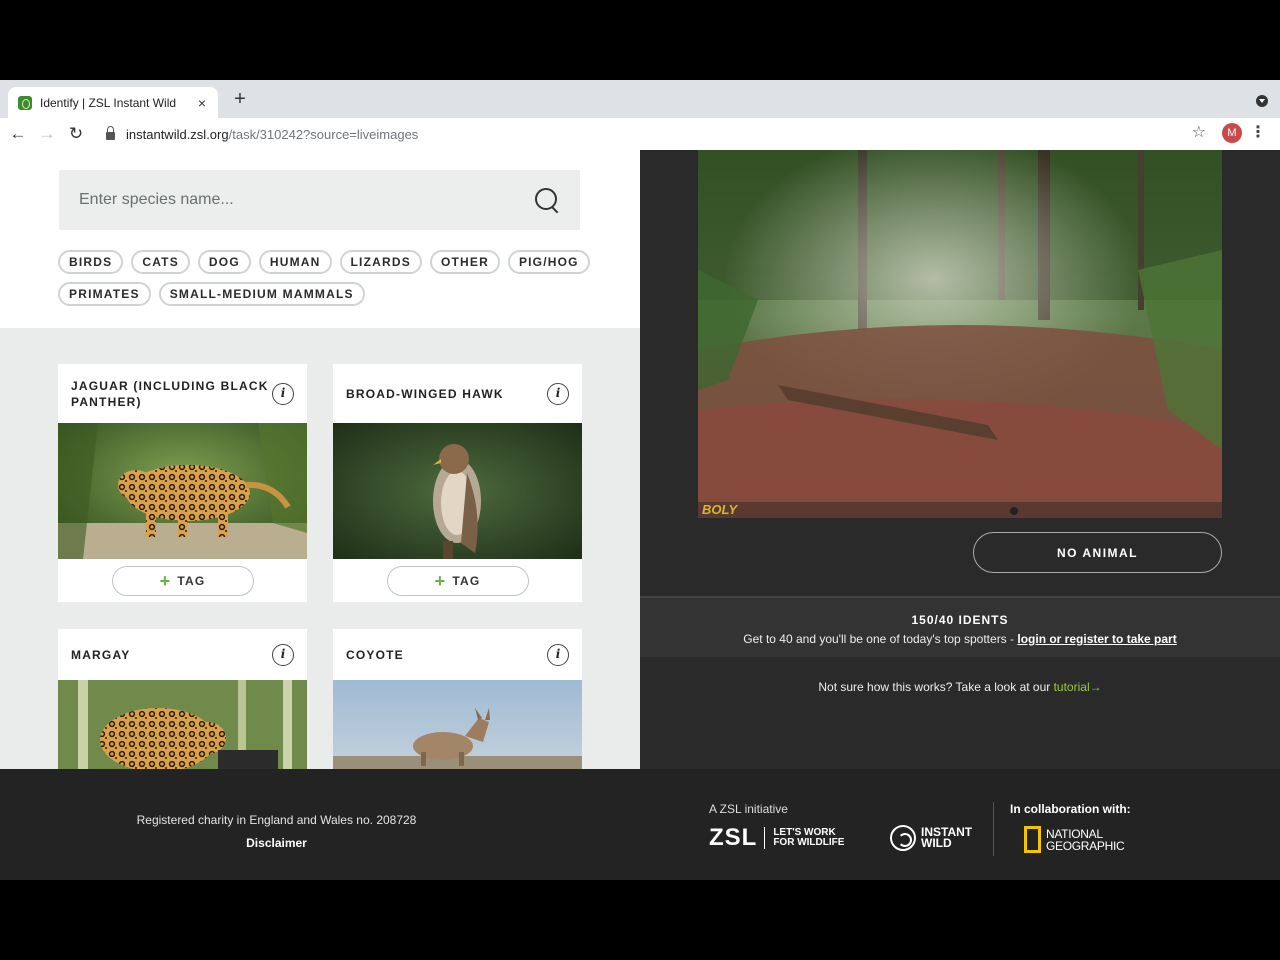  Describe the element at coordinates (375, 654) in the screenshot. I see `card-title: COYOTE` at that location.